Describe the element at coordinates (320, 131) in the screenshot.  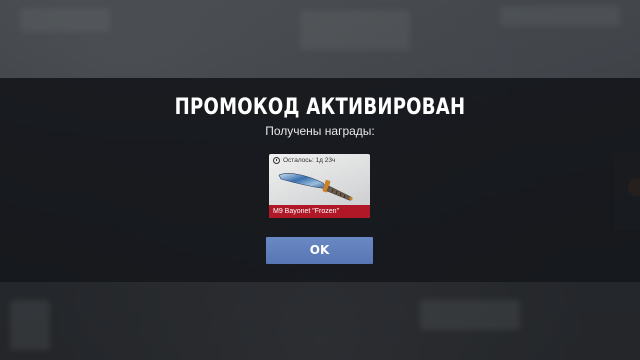
I see `dialog-subtitle: Получены награды:` at that location.